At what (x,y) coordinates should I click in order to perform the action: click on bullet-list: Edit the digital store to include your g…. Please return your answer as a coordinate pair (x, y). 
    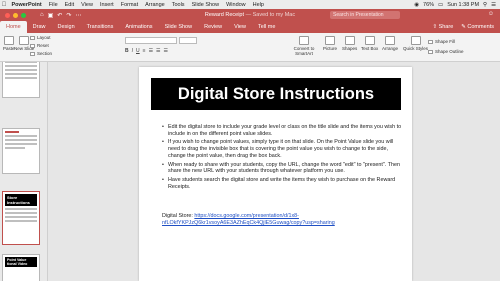
    Looking at the image, I should click on (283, 158).